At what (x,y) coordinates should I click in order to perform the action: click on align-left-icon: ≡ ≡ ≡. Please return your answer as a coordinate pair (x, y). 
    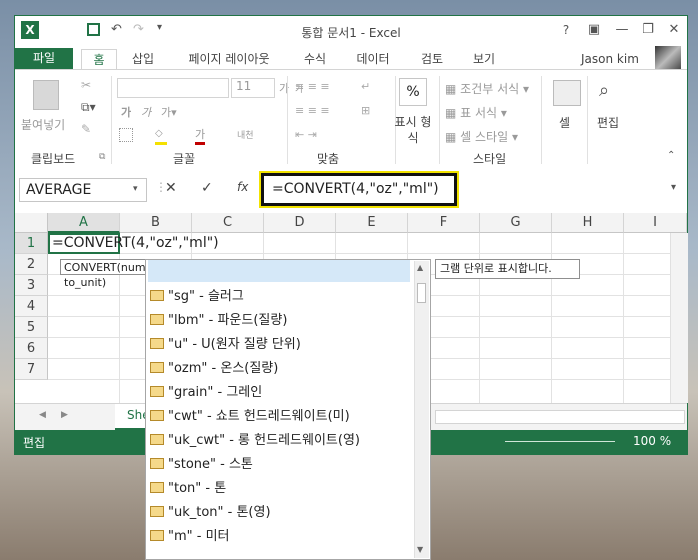
    Looking at the image, I should click on (312, 110).